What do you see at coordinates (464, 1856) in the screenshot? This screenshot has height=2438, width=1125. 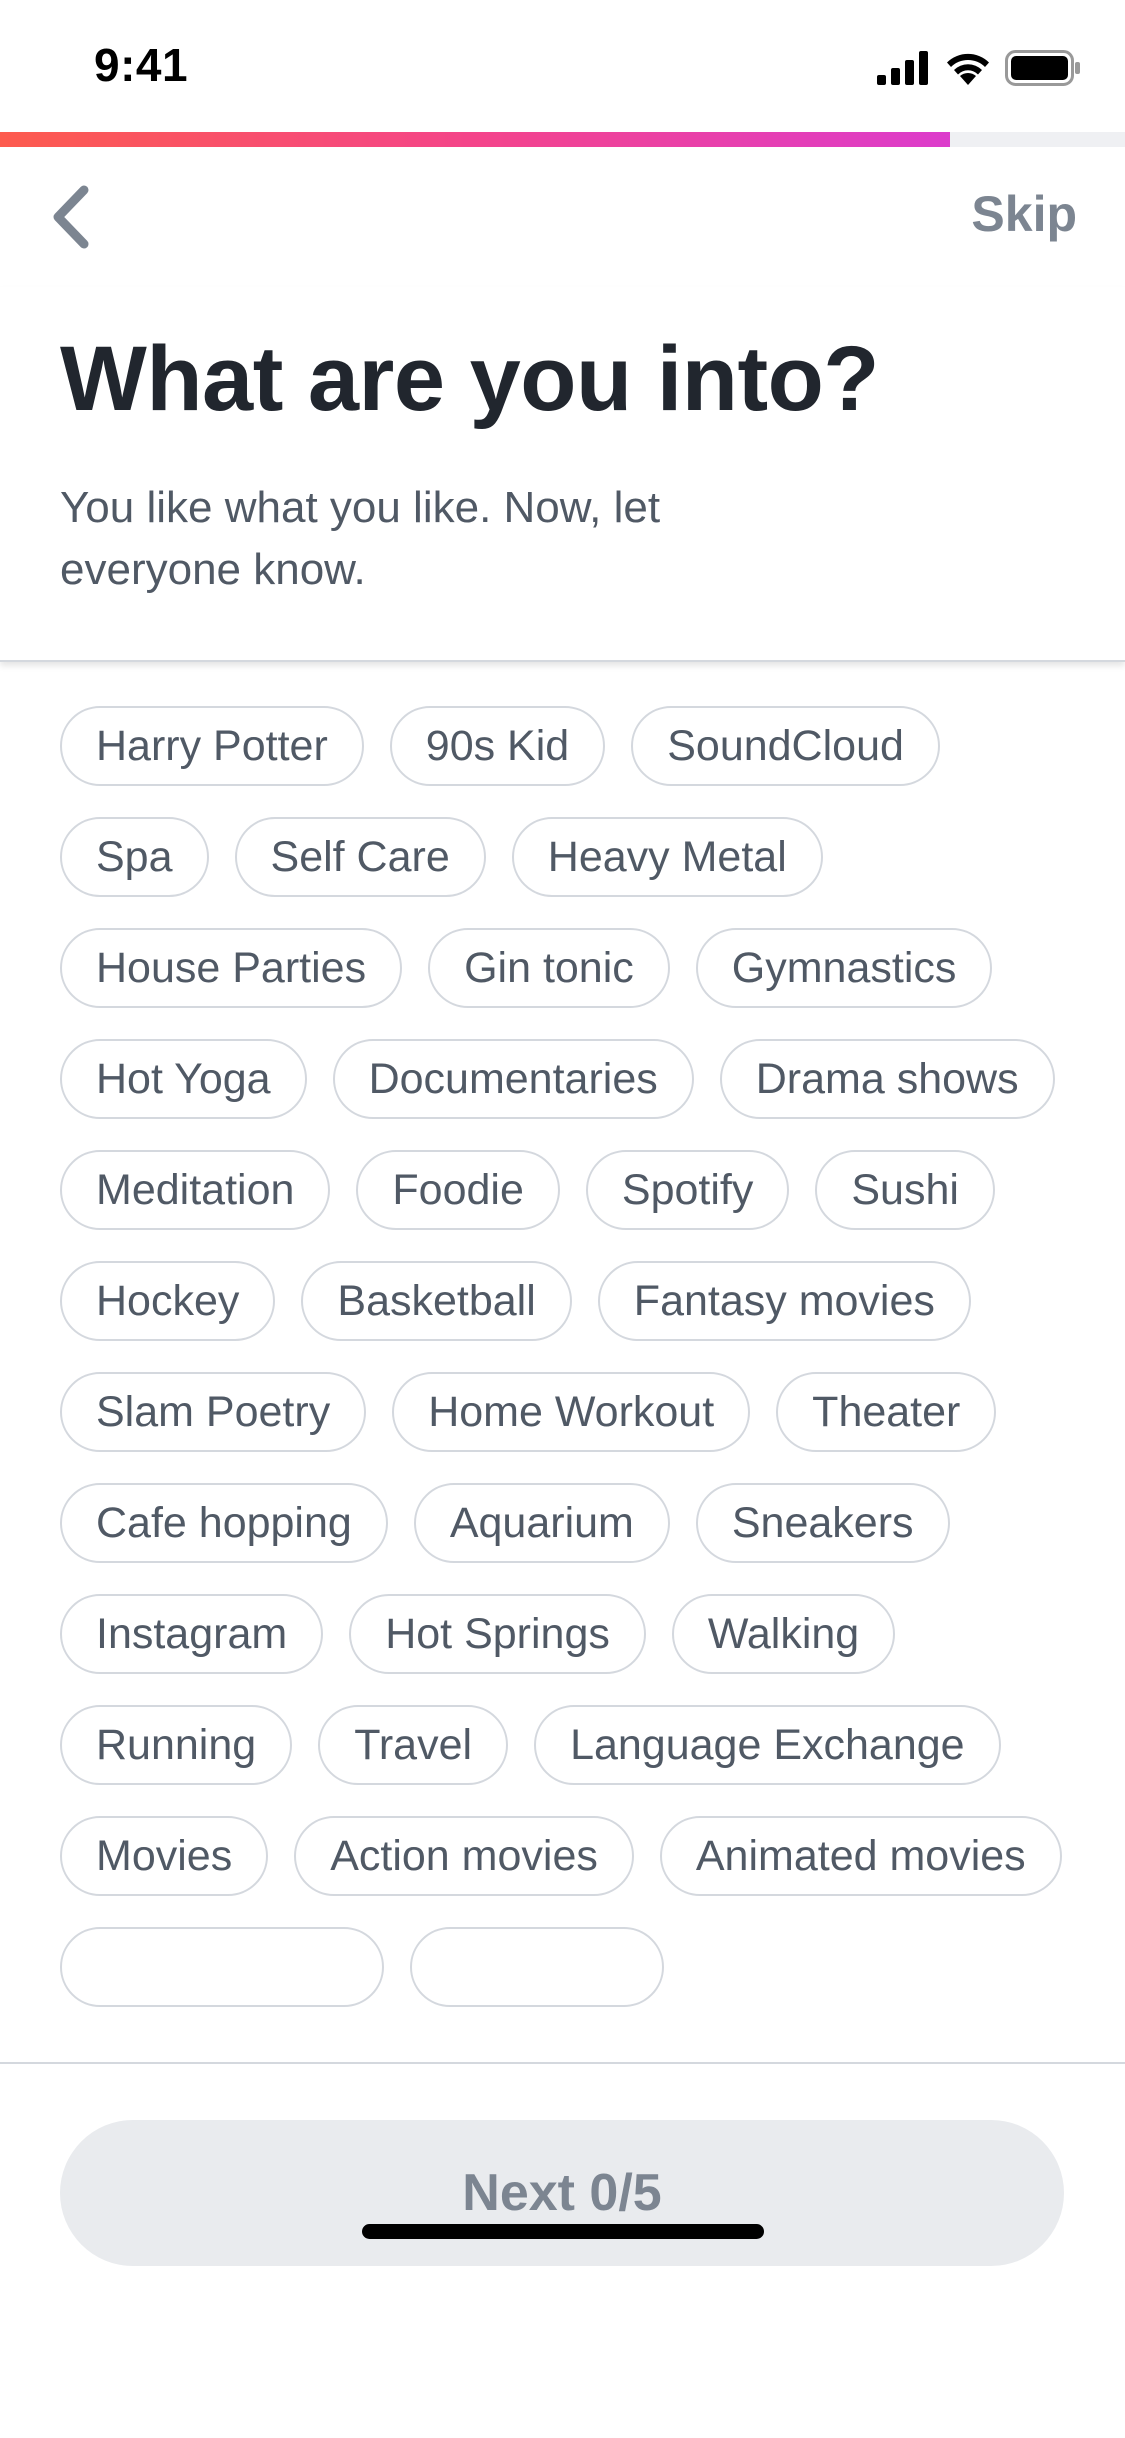 I see `interest-chip: Action movies` at bounding box center [464, 1856].